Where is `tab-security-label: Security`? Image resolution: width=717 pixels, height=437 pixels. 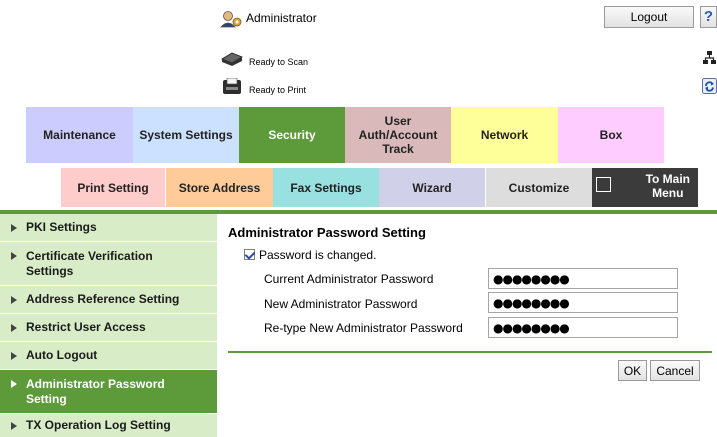 tab-security-label: Security is located at coordinates (292, 135).